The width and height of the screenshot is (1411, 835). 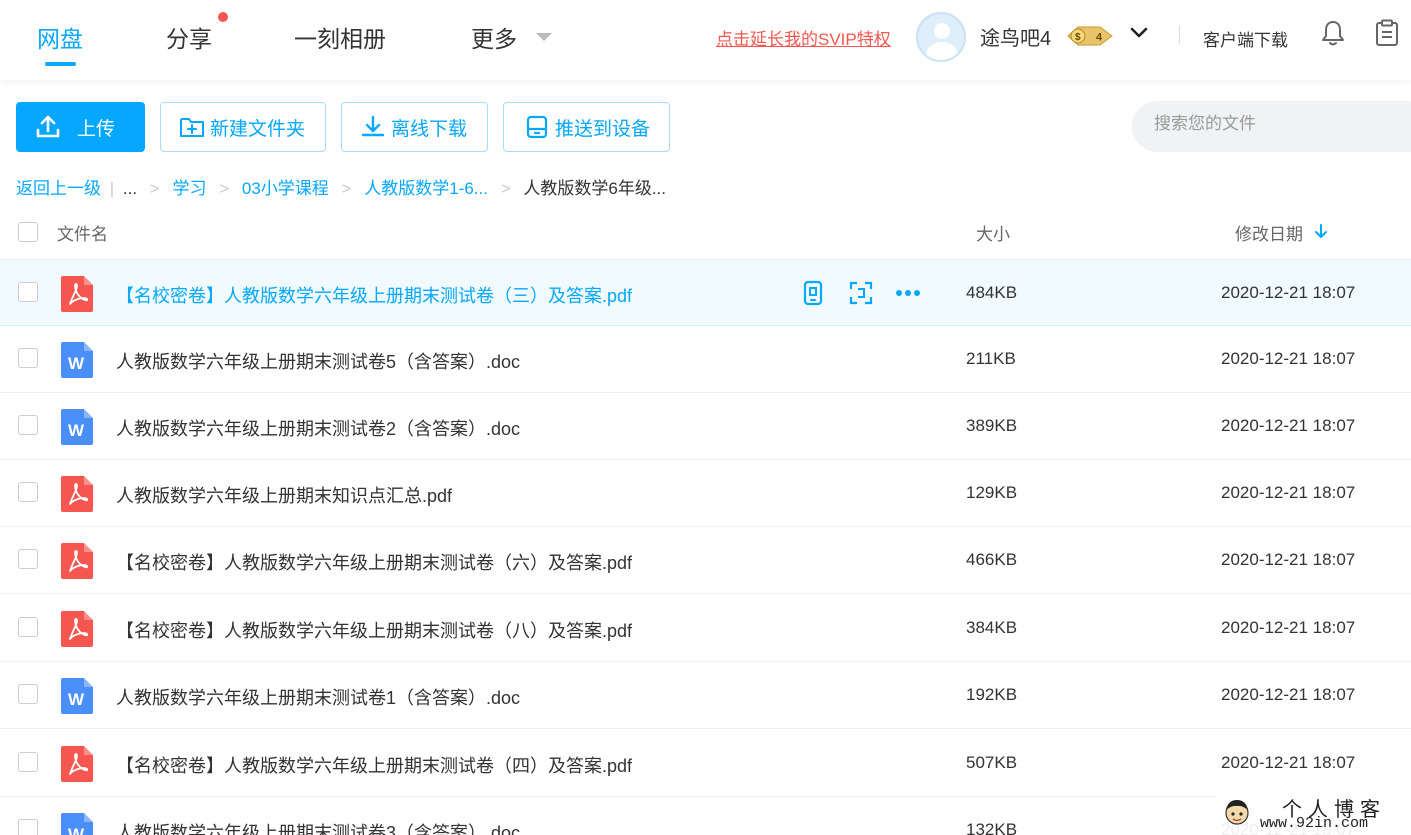 What do you see at coordinates (494, 37) in the screenshot?
I see `tab-more: 更多` at bounding box center [494, 37].